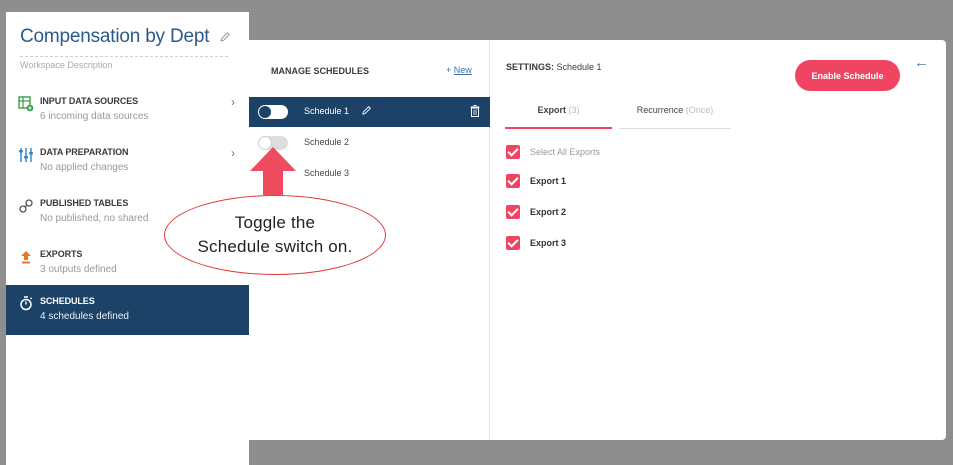 This screenshot has width=953, height=465. I want to click on sidebar-item-label: DATA PREPARATION, so click(84, 152).